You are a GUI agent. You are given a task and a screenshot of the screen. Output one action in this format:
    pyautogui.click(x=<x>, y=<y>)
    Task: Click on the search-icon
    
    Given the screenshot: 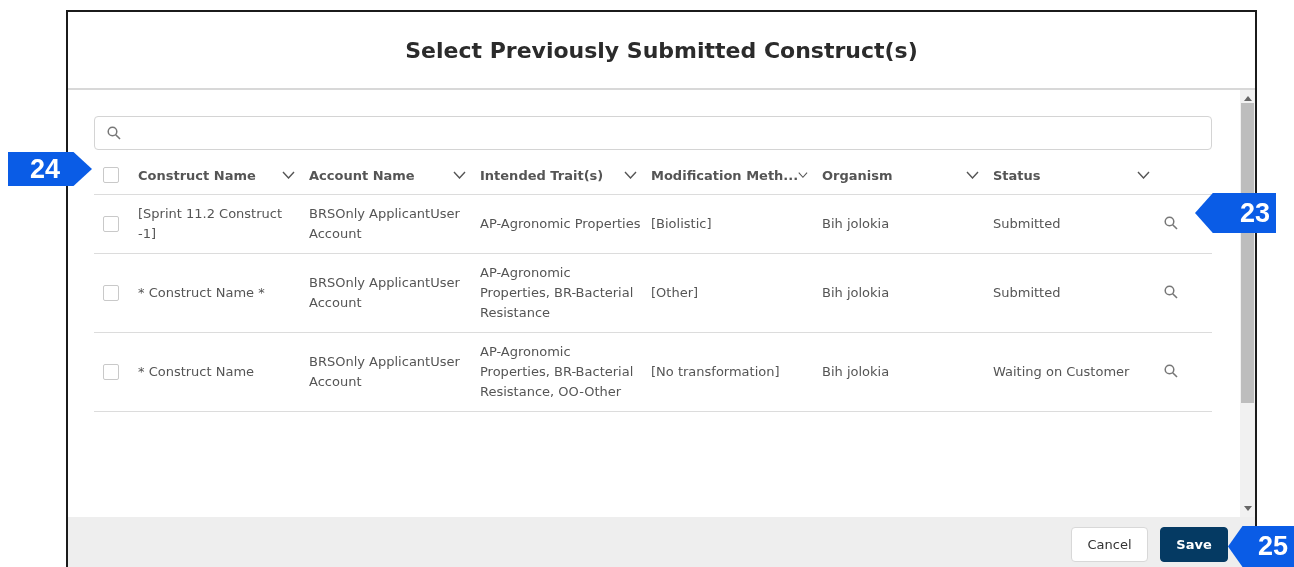 What is the action you would take?
    pyautogui.click(x=114, y=133)
    